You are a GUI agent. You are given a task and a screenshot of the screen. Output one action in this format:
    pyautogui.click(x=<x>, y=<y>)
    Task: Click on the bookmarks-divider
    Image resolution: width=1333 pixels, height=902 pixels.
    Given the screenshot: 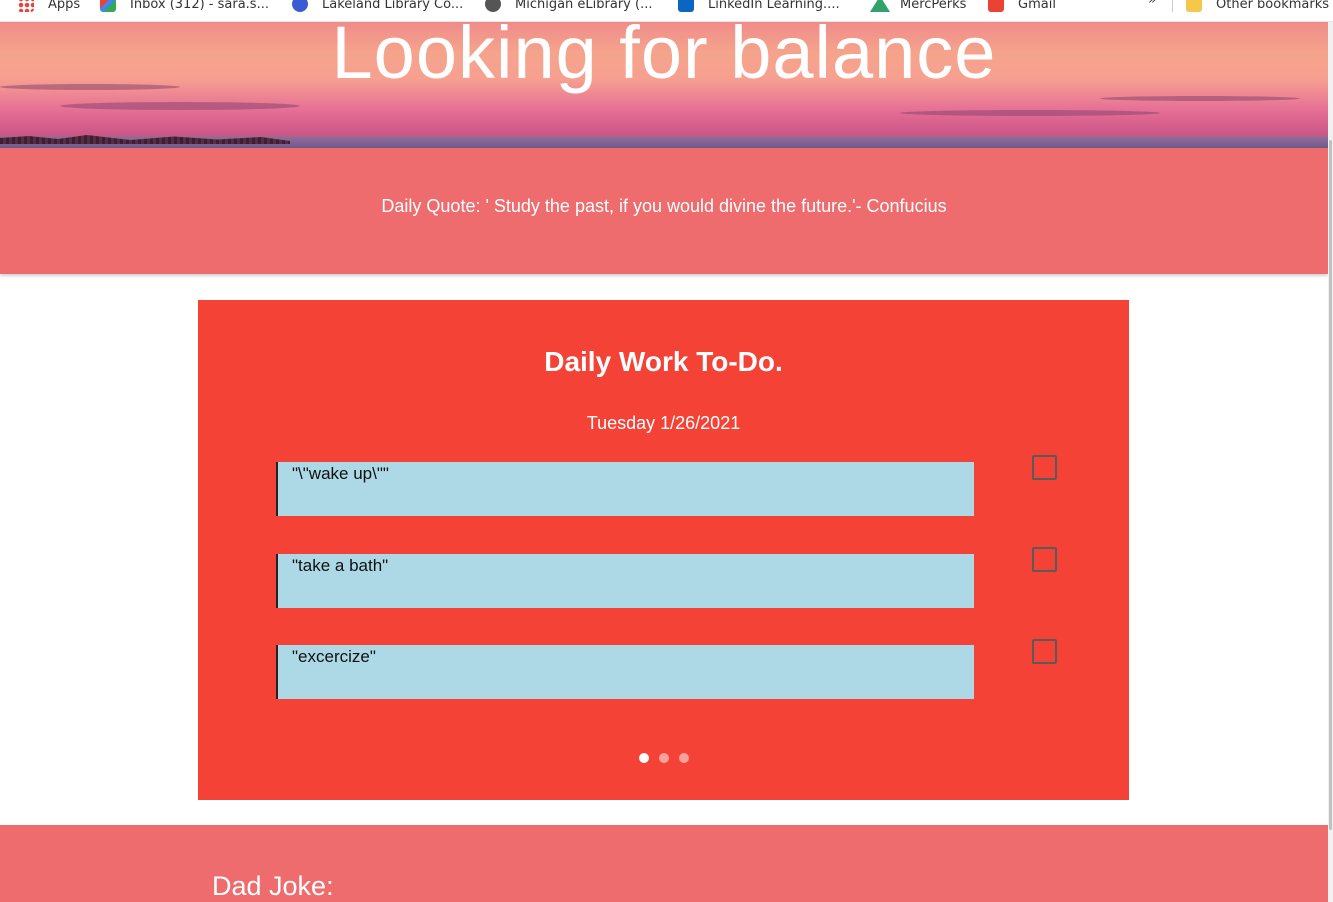 What is the action you would take?
    pyautogui.click(x=1172, y=6)
    